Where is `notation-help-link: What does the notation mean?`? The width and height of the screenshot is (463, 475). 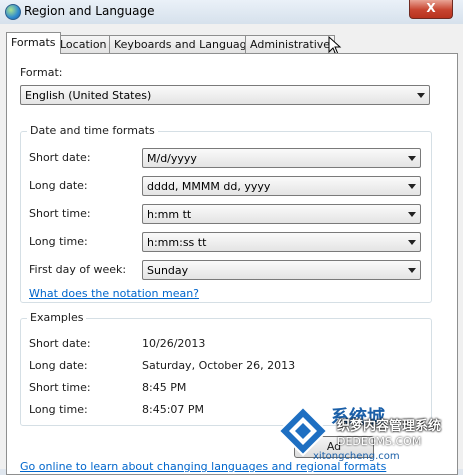
notation-help-link: What does the notation mean? is located at coordinates (114, 293).